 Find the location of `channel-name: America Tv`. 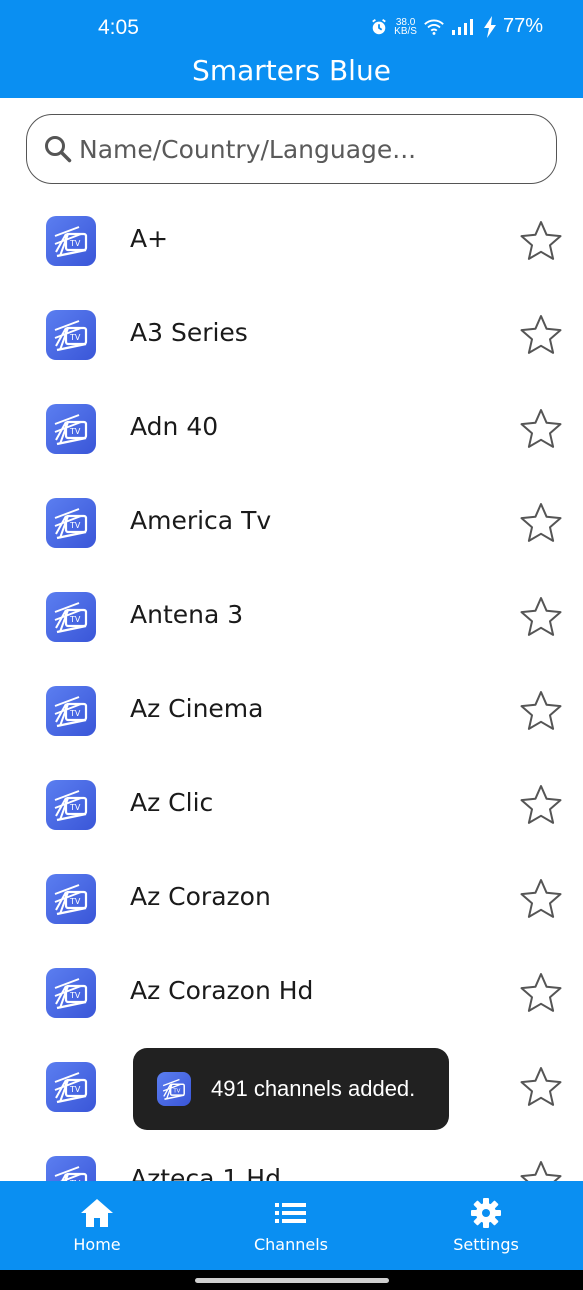

channel-name: America Tv is located at coordinates (201, 520).